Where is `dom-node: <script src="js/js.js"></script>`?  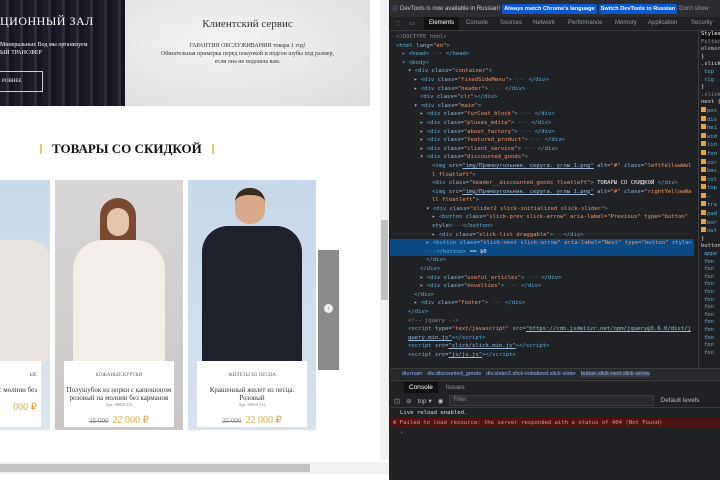
dom-node: <script src="js/js.js"></script> is located at coordinates (545, 355).